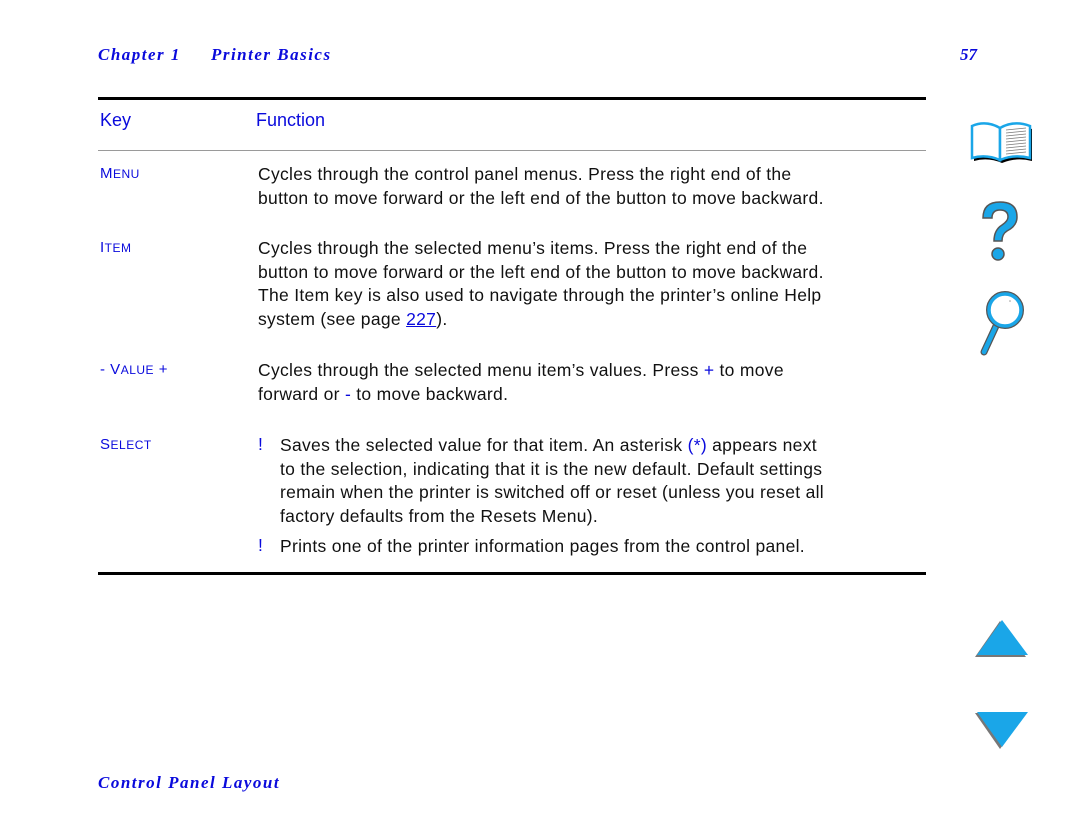 This screenshot has height=834, width=1080. I want to click on column-header-function: Function, so click(291, 120).